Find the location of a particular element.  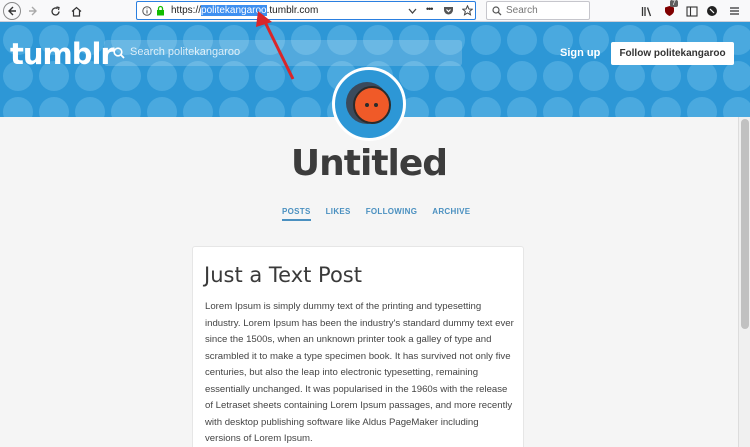

home-button is located at coordinates (76, 11).